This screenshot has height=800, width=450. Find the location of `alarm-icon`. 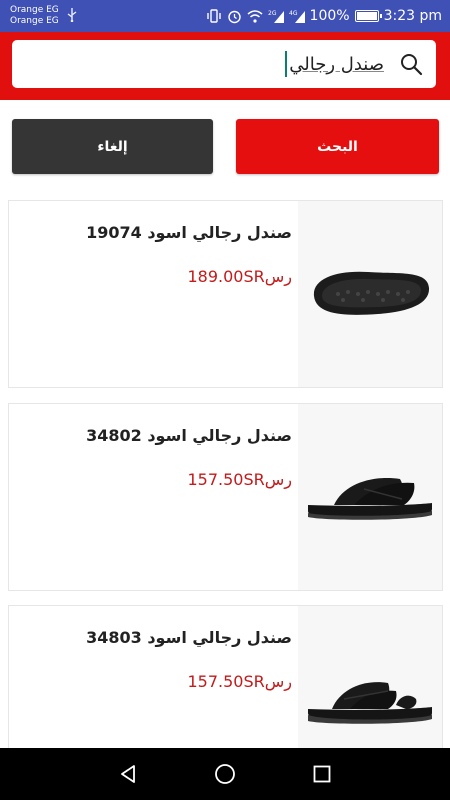

alarm-icon is located at coordinates (234, 16).